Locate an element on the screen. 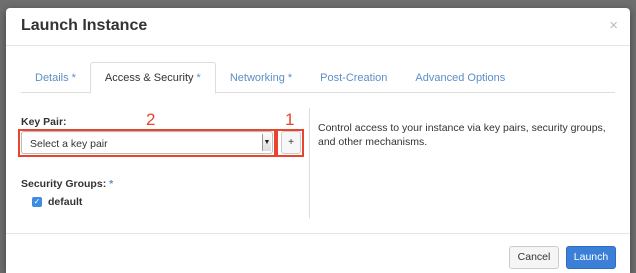  tab-networking: Networking * is located at coordinates (261, 77).